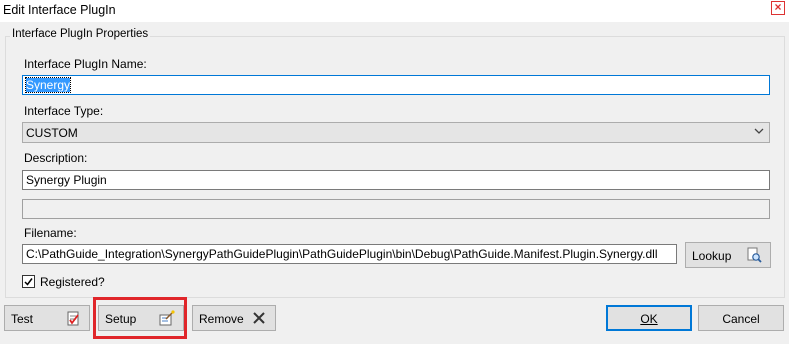 This screenshot has width=789, height=344. What do you see at coordinates (712, 256) in the screenshot?
I see `lookup-label: Lookup` at bounding box center [712, 256].